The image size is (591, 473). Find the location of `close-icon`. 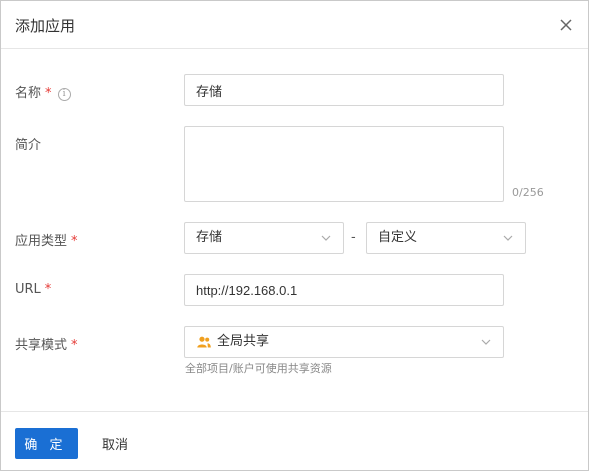

close-icon is located at coordinates (566, 25).